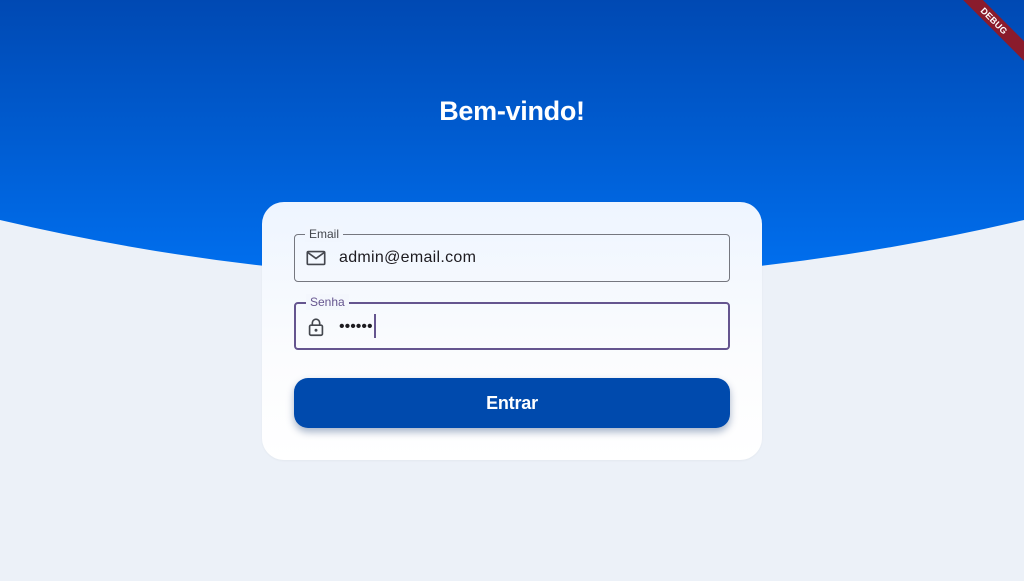  I want to click on email-field-label: Email, so click(324, 234).